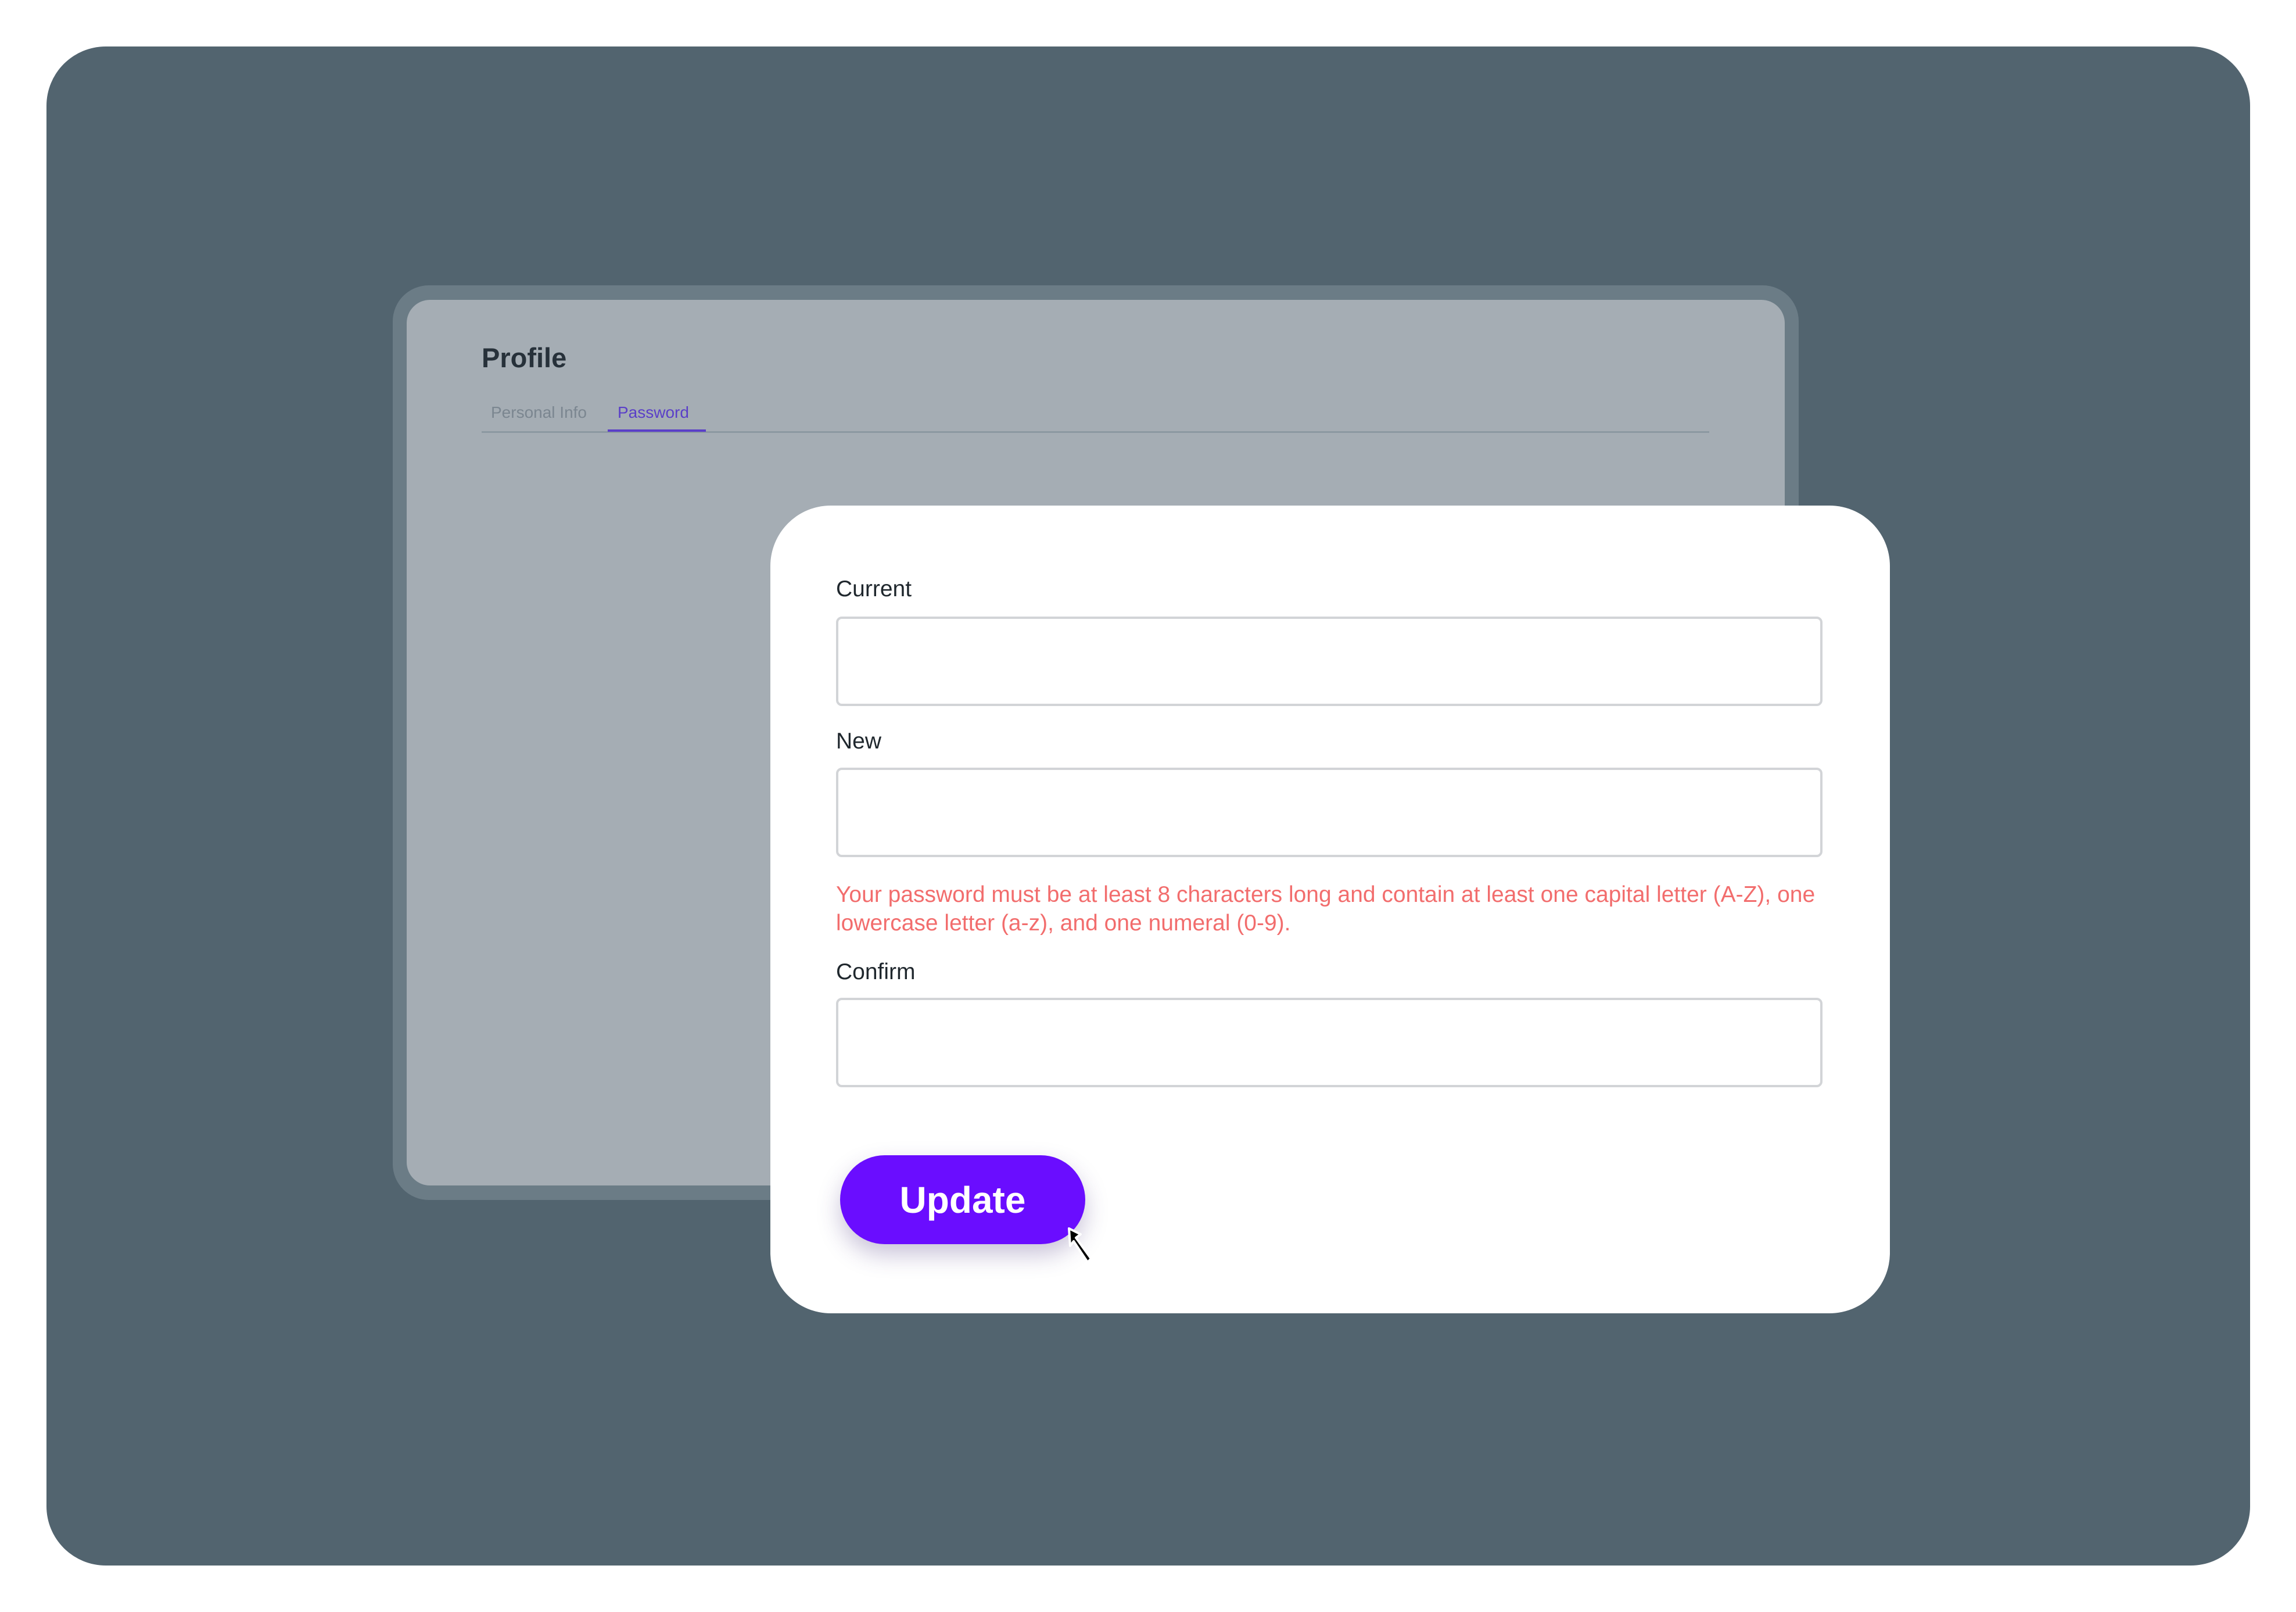 Image resolution: width=2296 pixels, height=1612 pixels. What do you see at coordinates (657, 430) in the screenshot?
I see `active-tab-indicator` at bounding box center [657, 430].